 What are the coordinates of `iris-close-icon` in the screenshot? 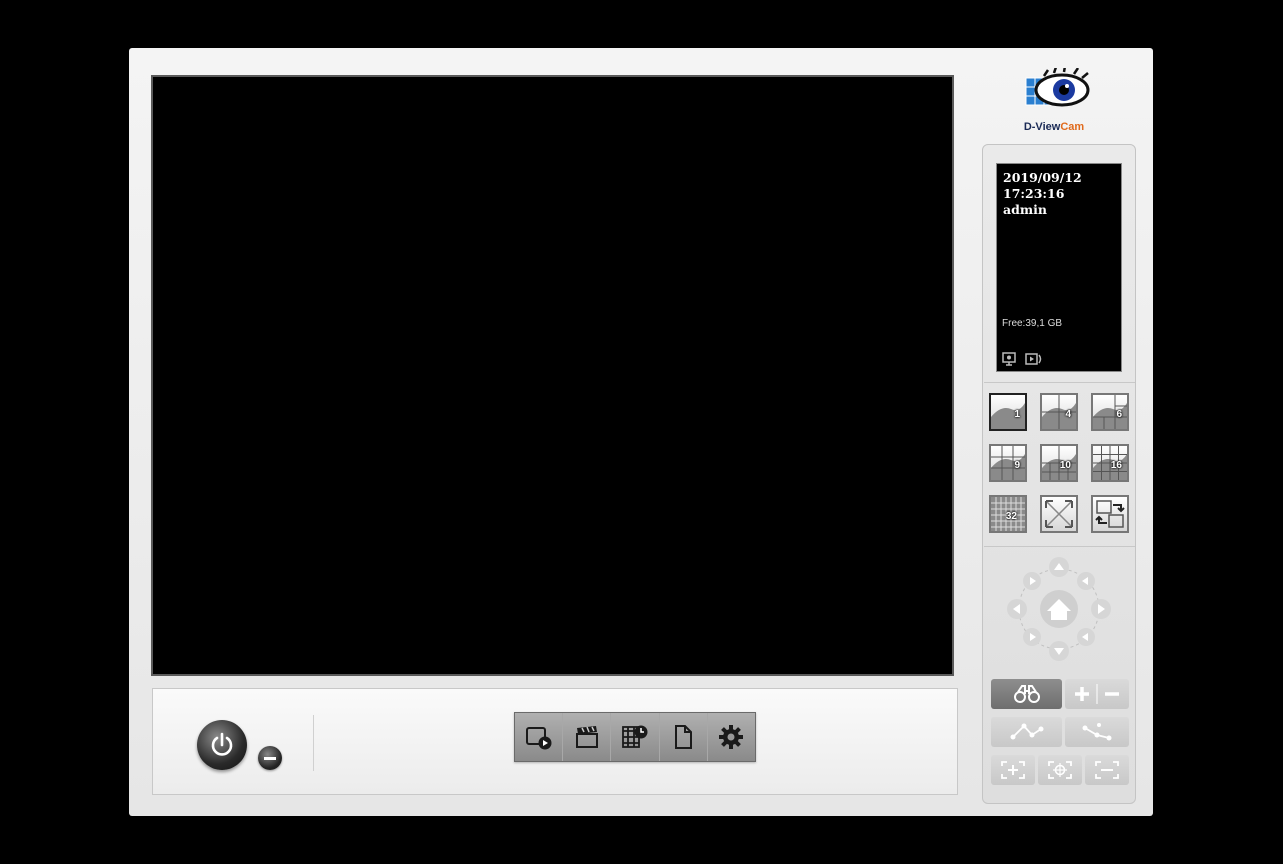 It's located at (1107, 770).